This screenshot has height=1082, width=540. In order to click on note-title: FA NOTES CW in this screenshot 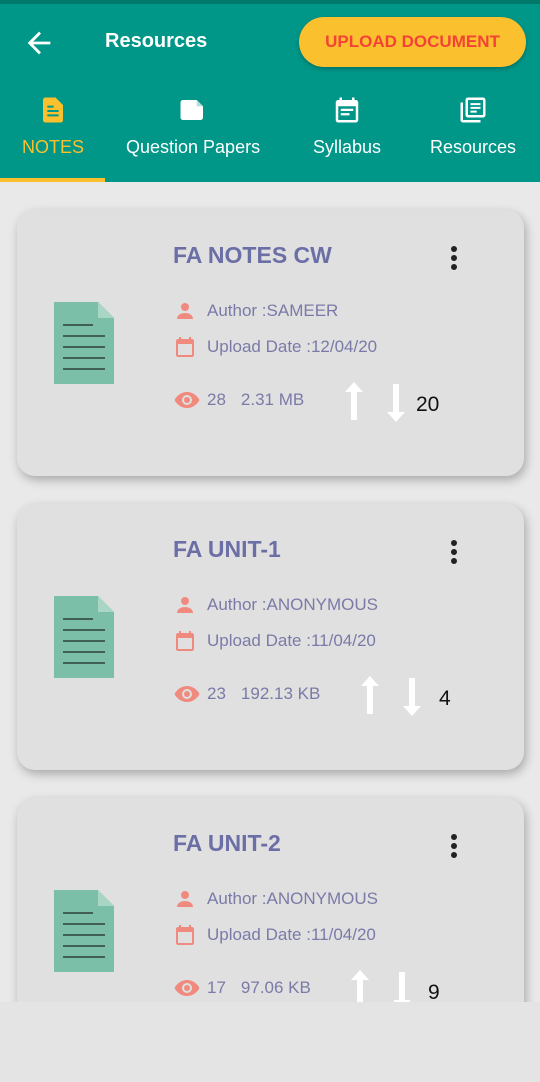, I will do `click(252, 255)`.